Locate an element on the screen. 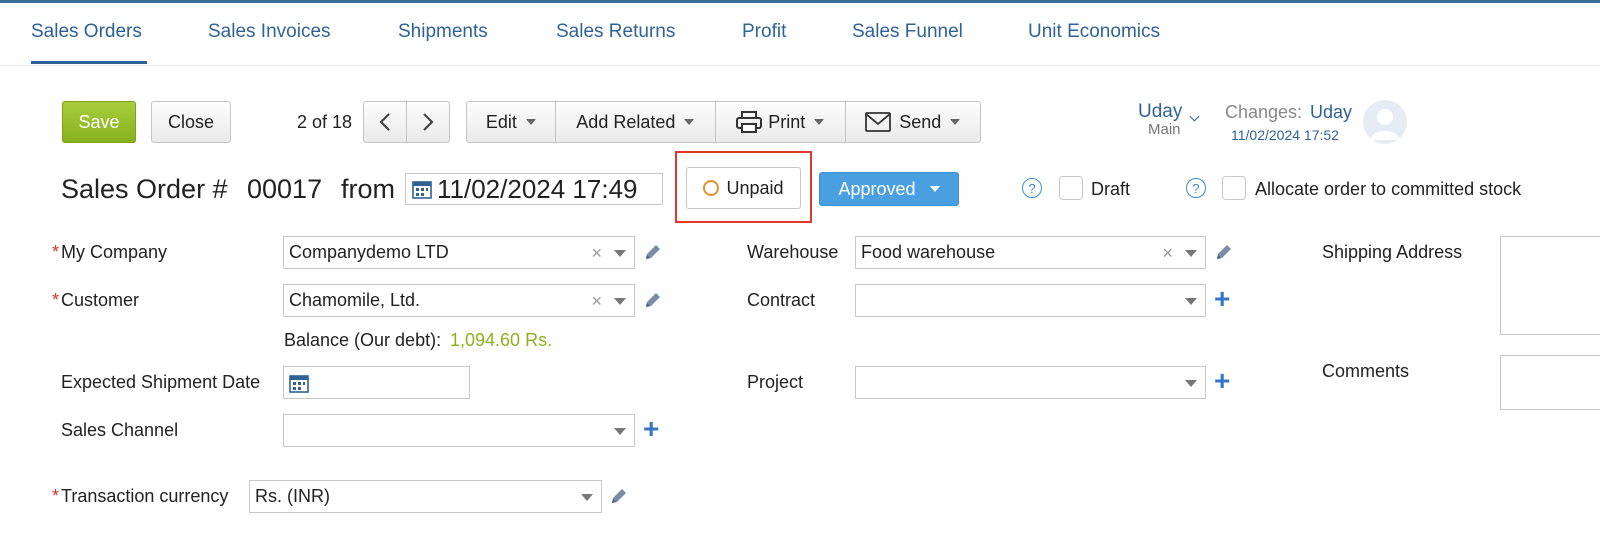 This screenshot has height=537, width=1600. customer-label-text: Customer is located at coordinates (100, 300).